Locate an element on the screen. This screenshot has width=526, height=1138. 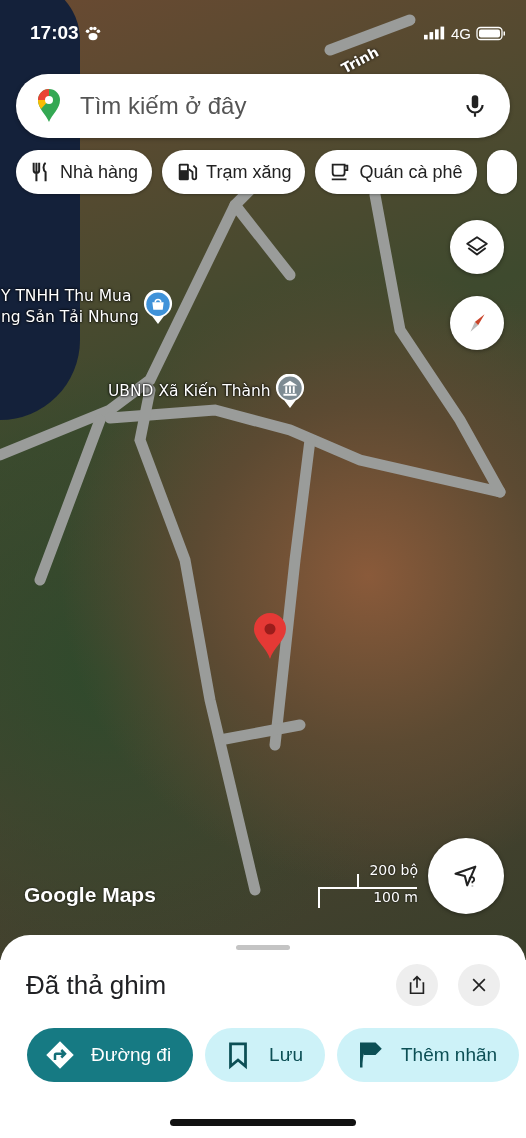
action-button: Thêm nhãn is located at coordinates (428, 1055).